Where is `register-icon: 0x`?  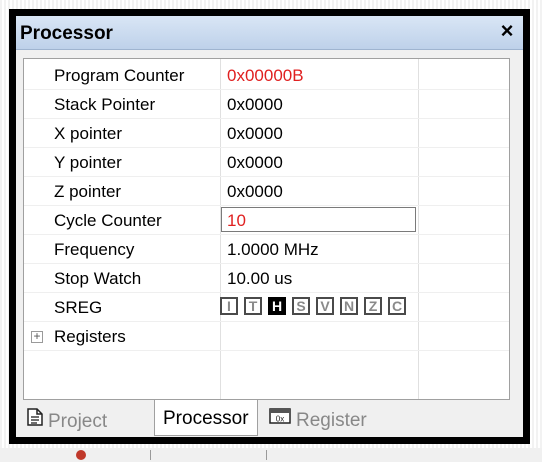 register-icon: 0x is located at coordinates (280, 419).